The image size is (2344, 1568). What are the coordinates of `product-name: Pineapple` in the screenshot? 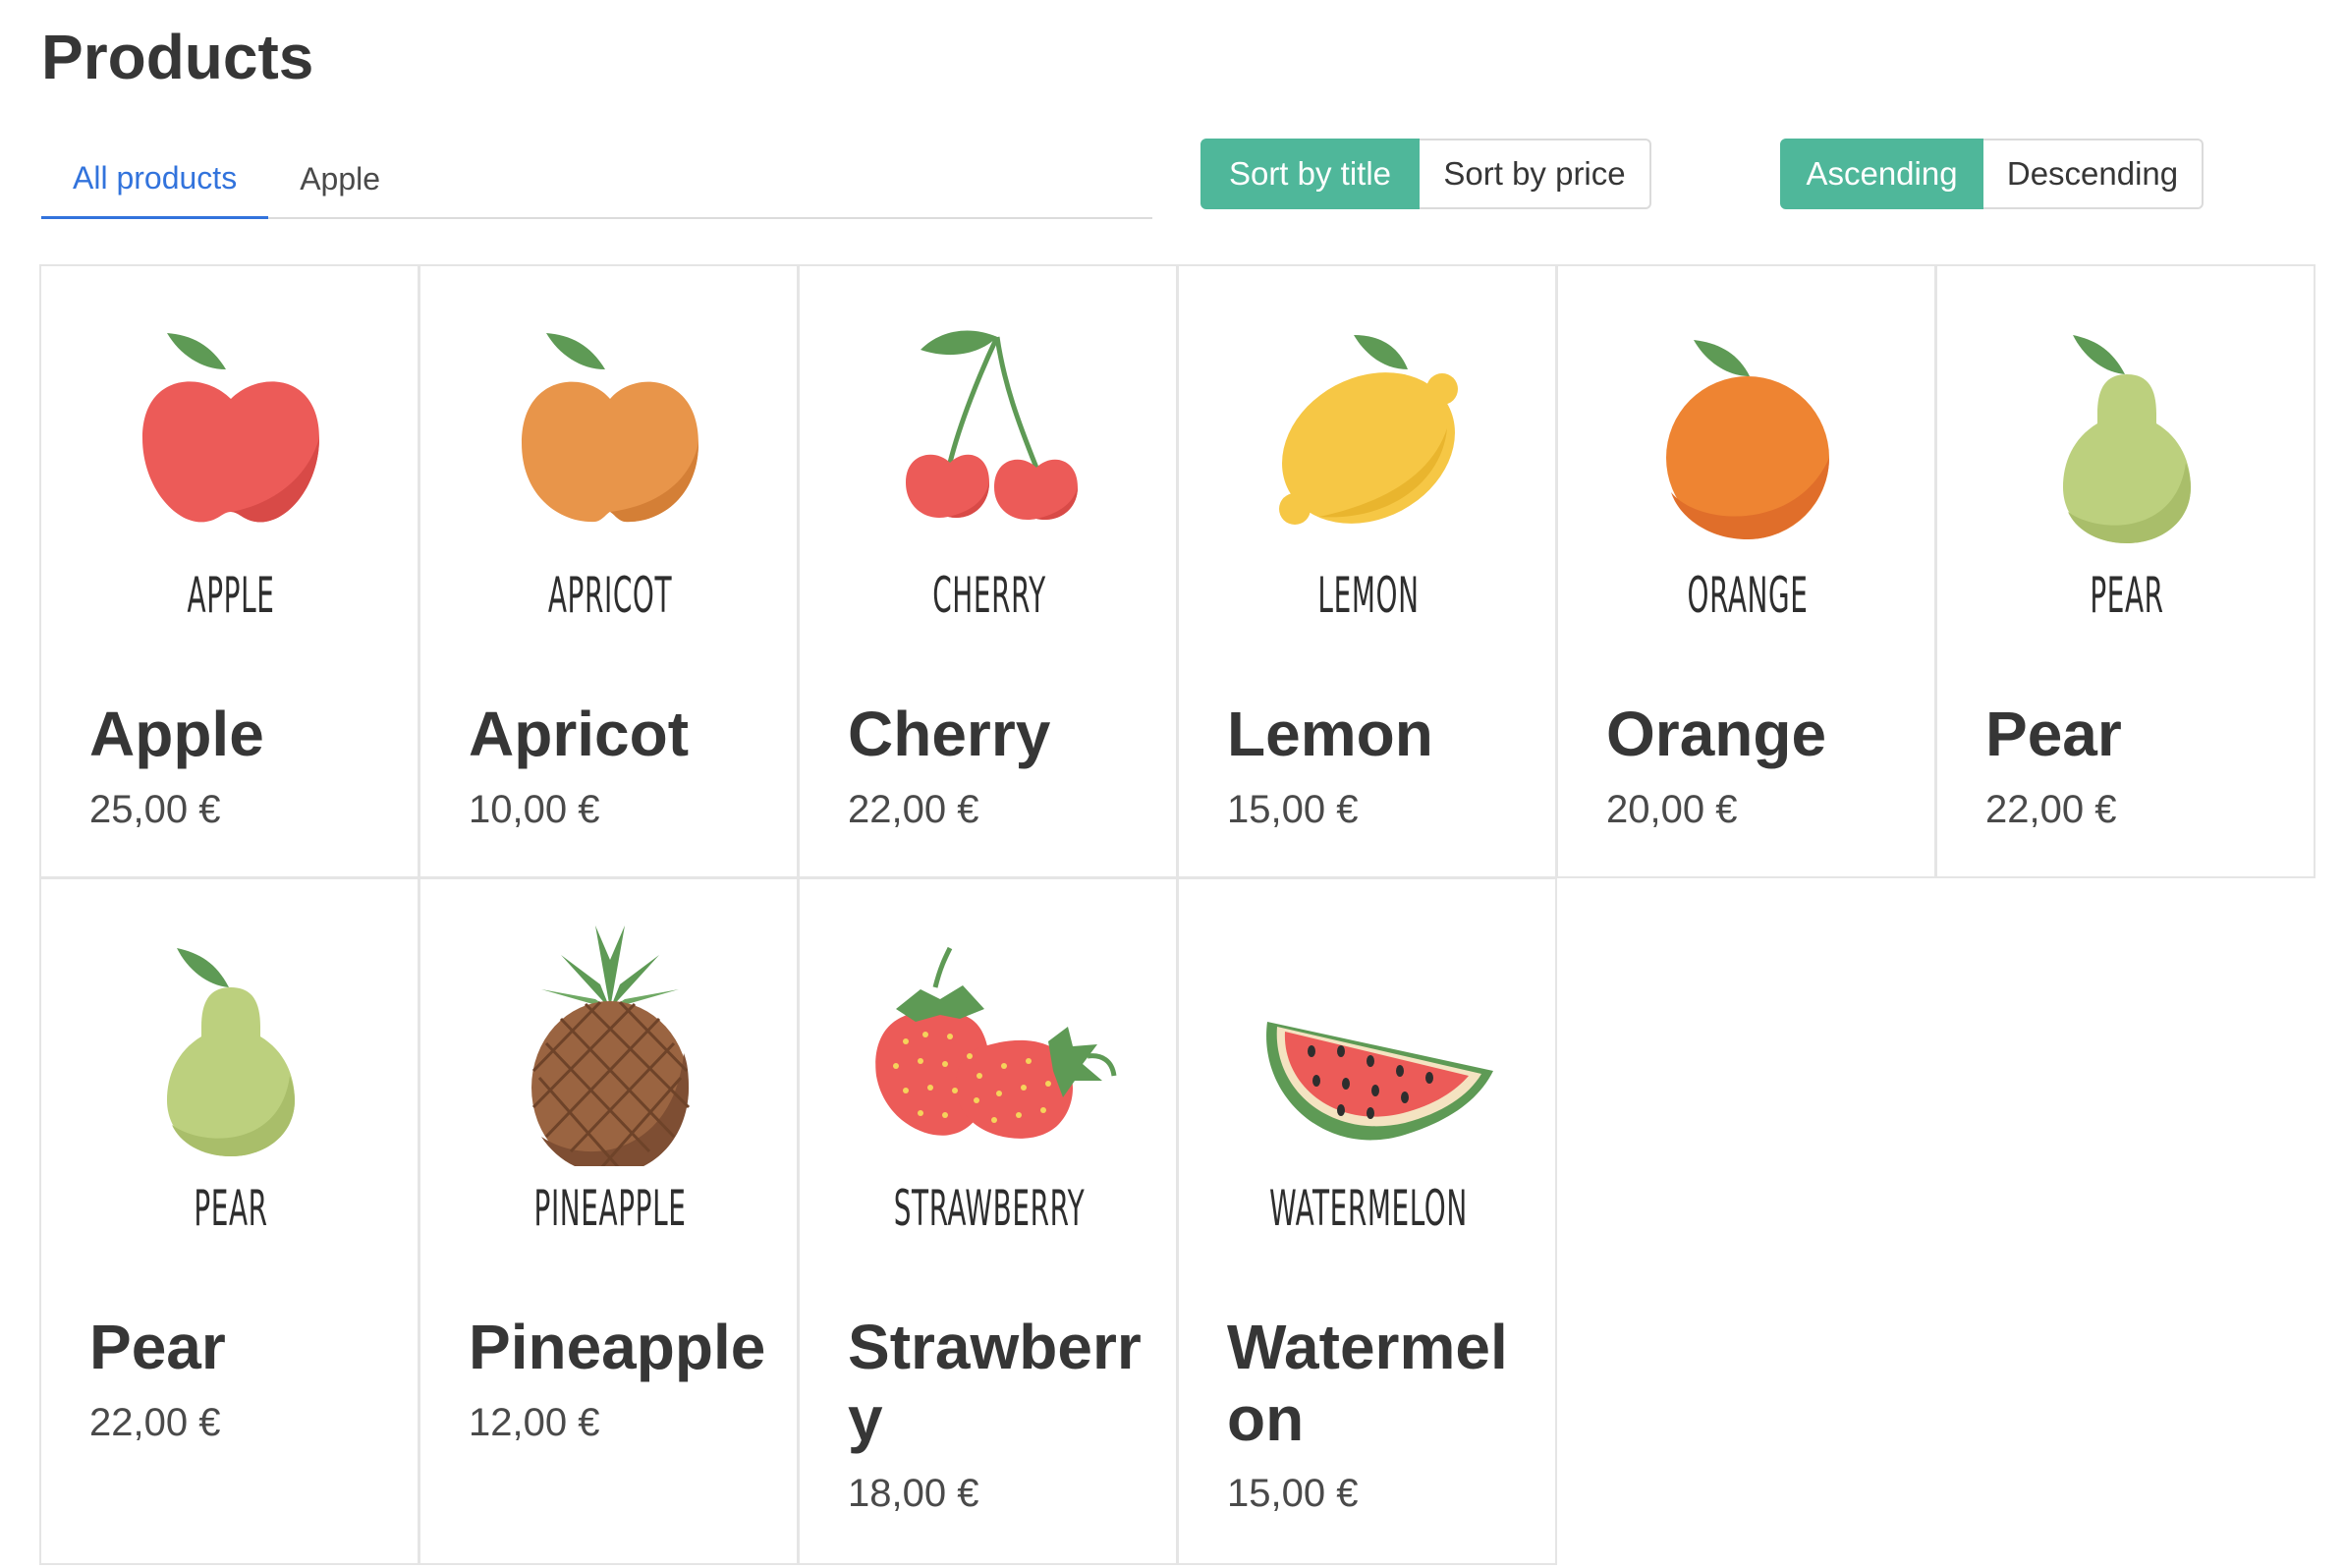 It's located at (617, 1347).